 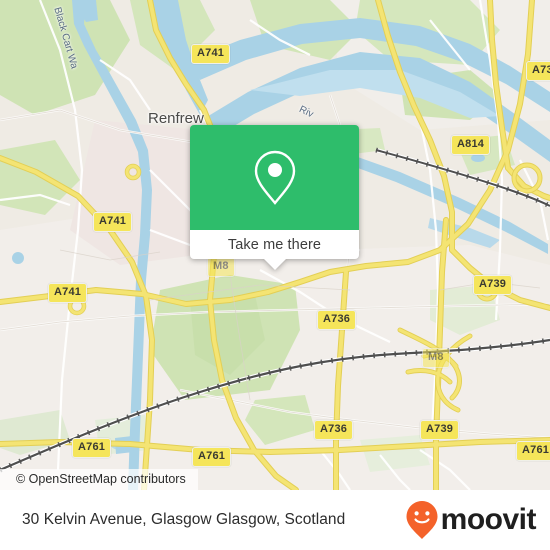 I want to click on moovit-wordmark: moovit, so click(x=488, y=519).